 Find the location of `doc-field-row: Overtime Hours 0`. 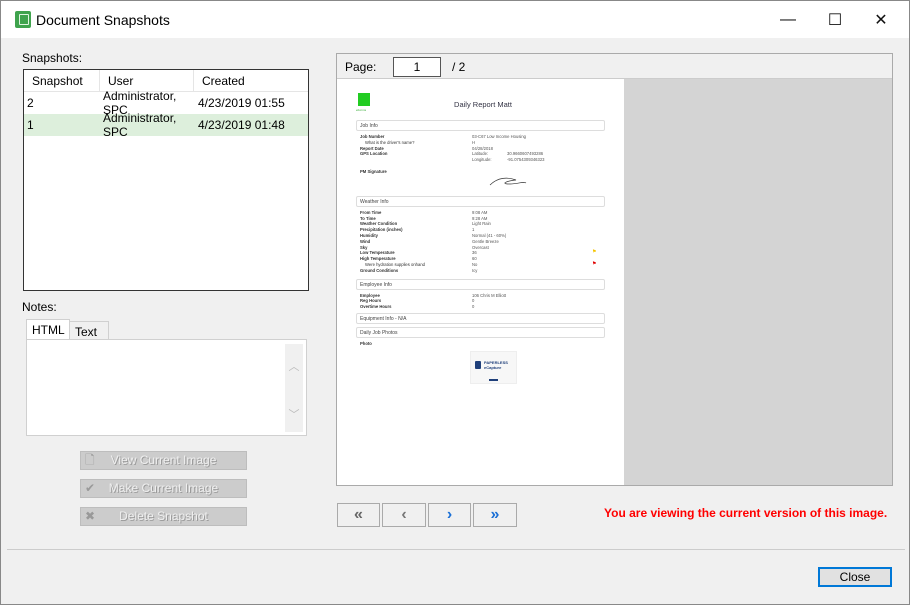

doc-field-row: Overtime Hours 0 is located at coordinates (482, 307).